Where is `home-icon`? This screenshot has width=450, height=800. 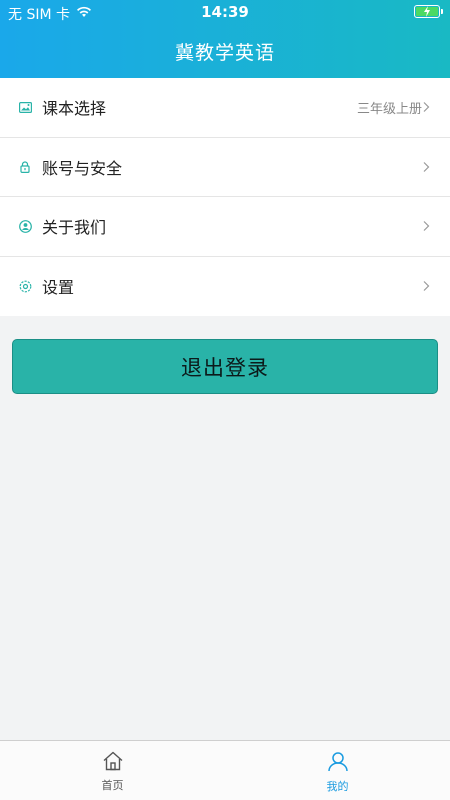 home-icon is located at coordinates (113, 763).